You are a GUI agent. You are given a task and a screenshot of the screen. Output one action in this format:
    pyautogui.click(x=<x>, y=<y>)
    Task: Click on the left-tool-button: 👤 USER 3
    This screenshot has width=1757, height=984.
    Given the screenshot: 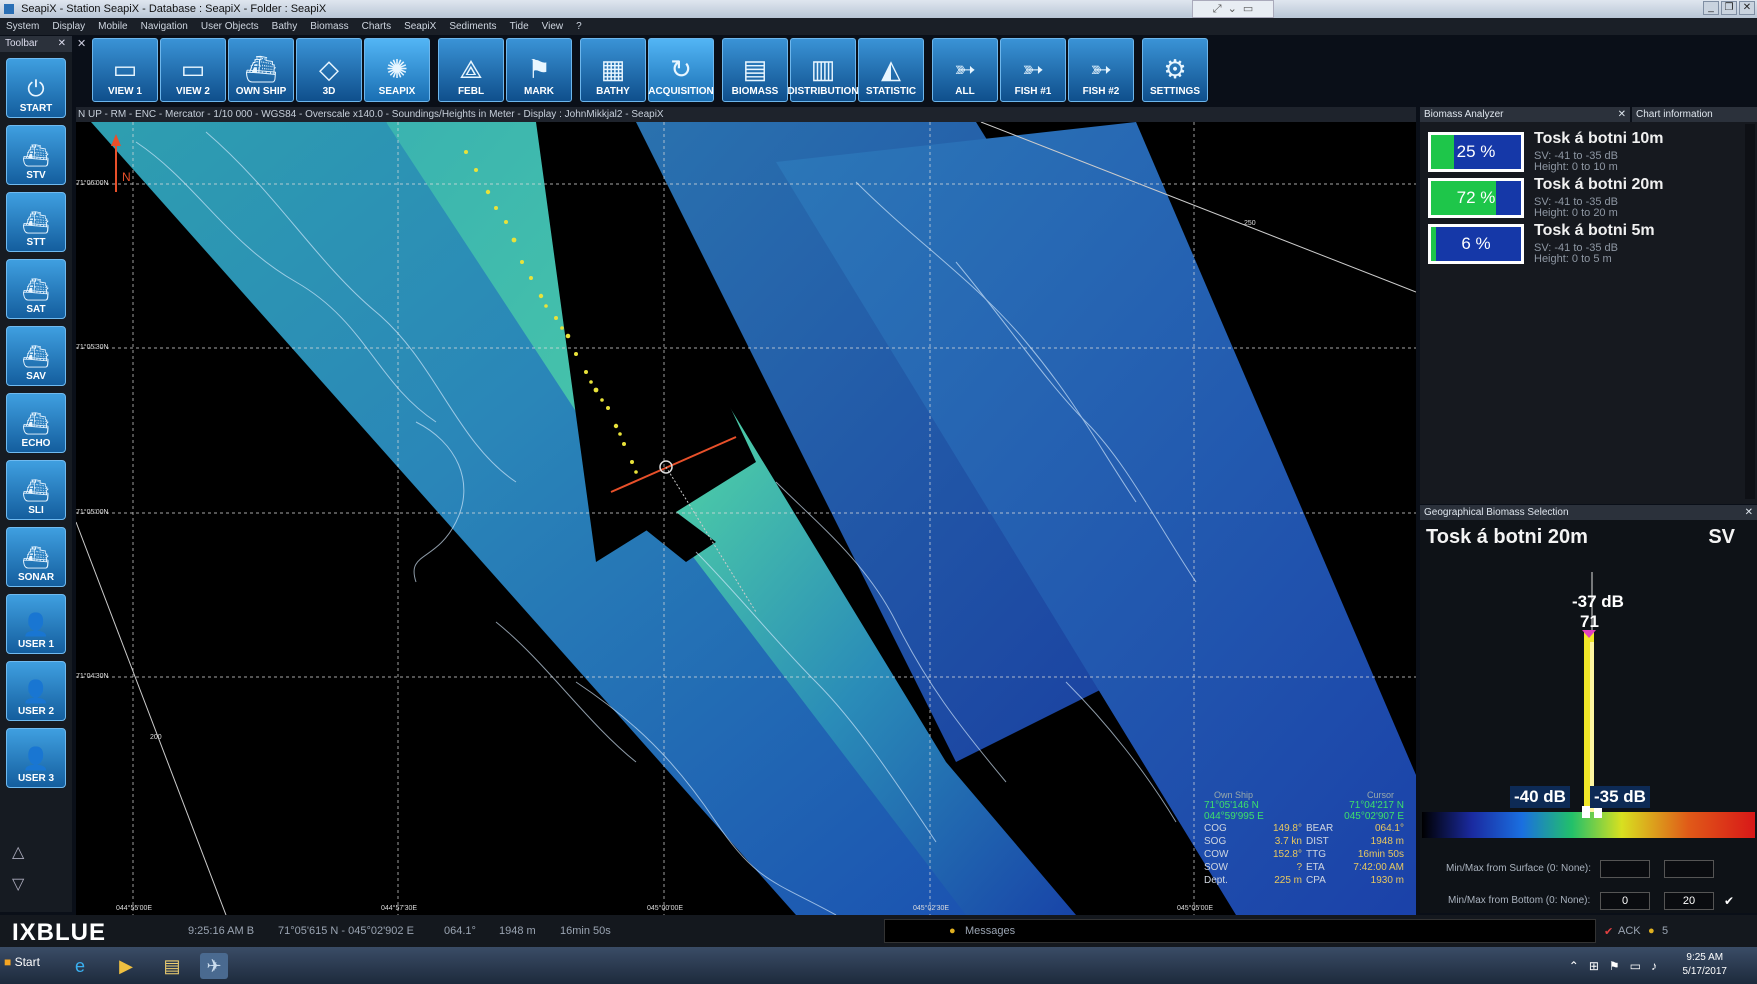 What is the action you would take?
    pyautogui.click(x=36, y=758)
    